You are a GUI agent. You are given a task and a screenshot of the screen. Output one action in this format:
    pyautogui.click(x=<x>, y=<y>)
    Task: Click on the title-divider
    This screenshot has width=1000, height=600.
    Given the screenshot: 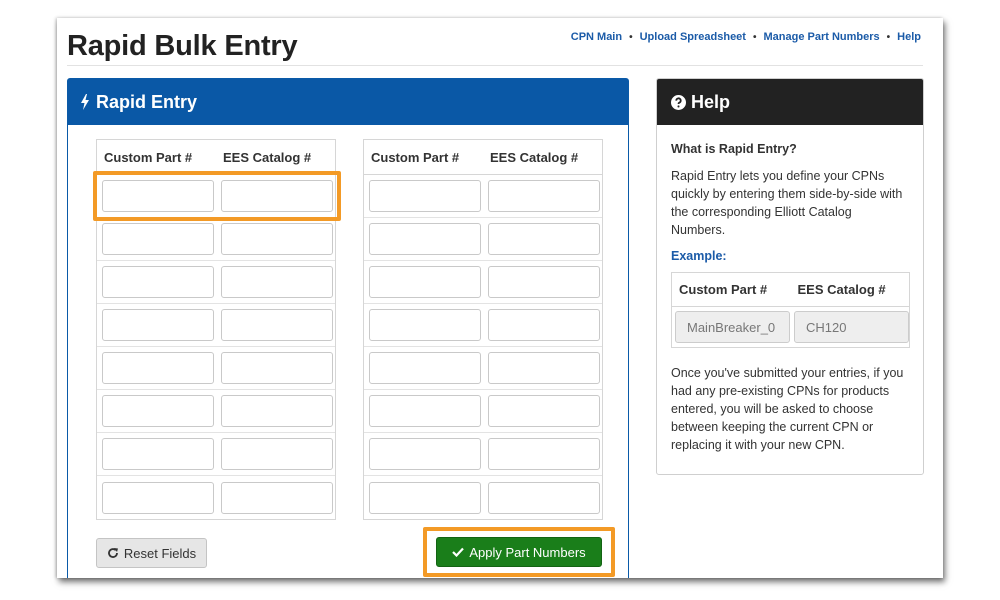 What is the action you would take?
    pyautogui.click(x=495, y=65)
    